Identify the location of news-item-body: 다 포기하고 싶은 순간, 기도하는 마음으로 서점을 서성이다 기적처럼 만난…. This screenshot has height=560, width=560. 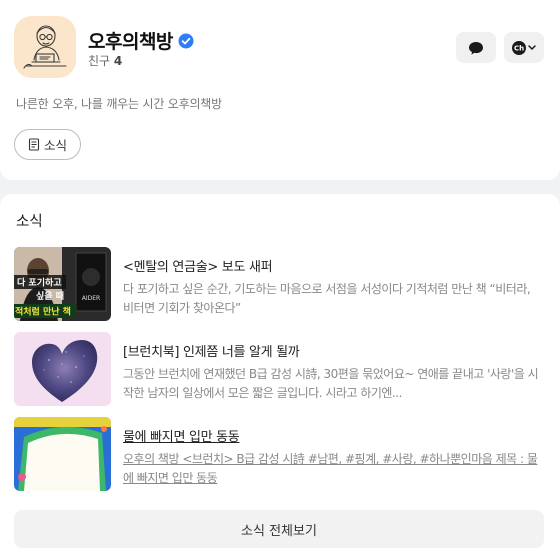
(327, 298).